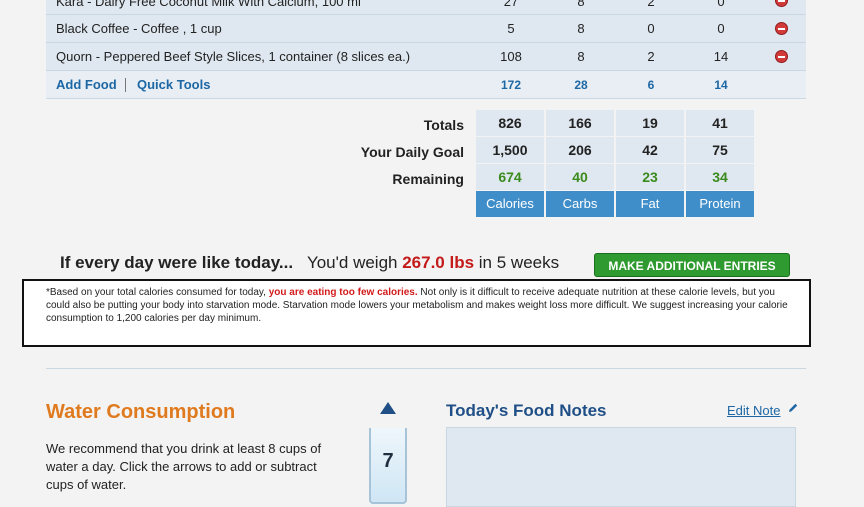  I want to click on add-food-link: Add Food, so click(86, 84).